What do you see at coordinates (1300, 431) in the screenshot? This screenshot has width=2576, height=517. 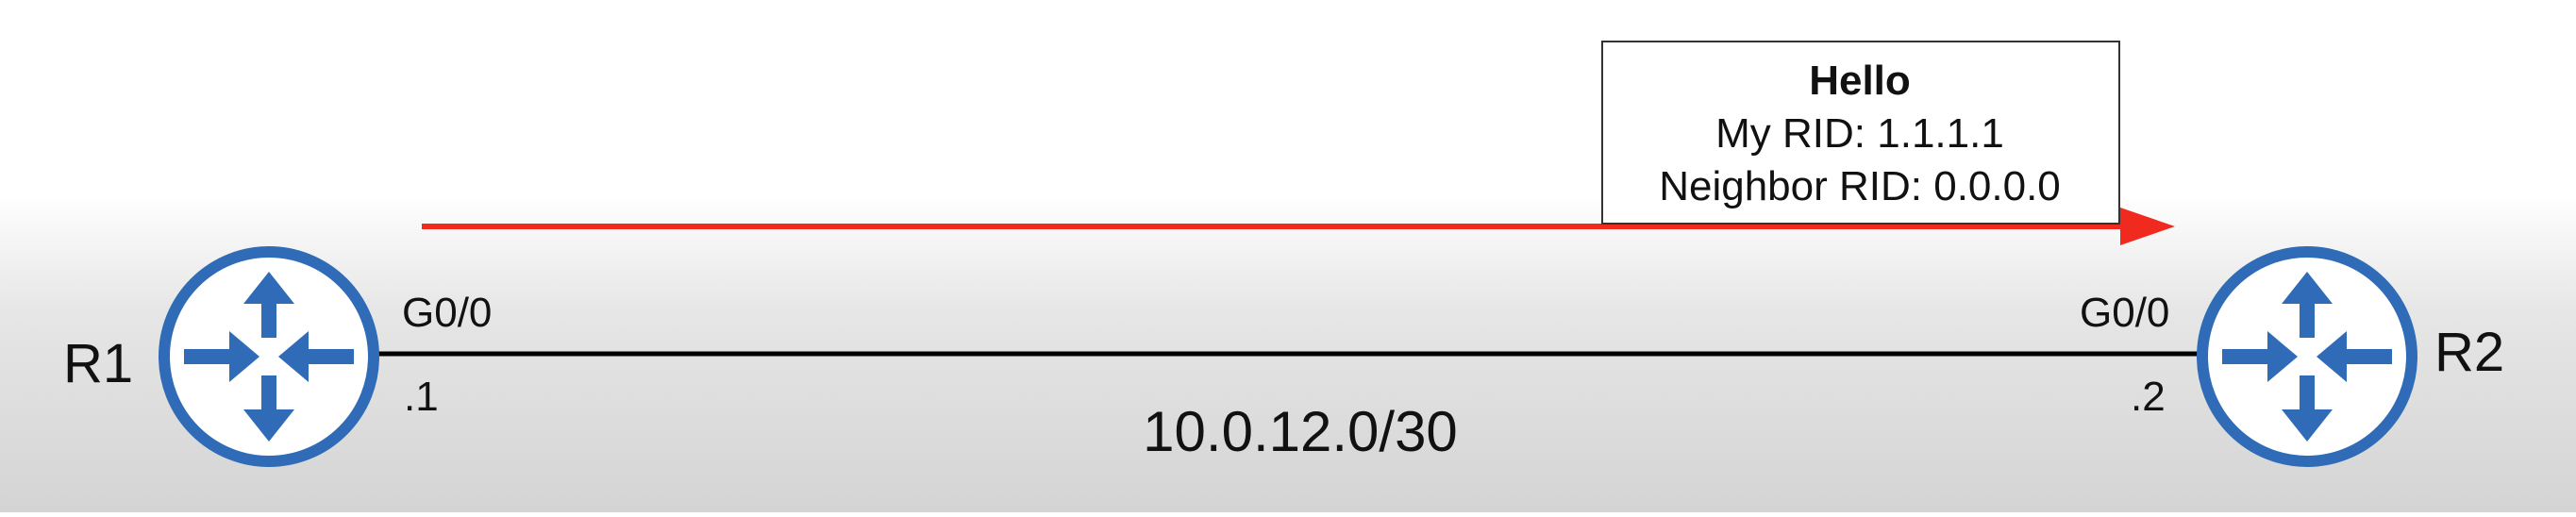 I see `subnet-label: 10.0.12.0/30` at bounding box center [1300, 431].